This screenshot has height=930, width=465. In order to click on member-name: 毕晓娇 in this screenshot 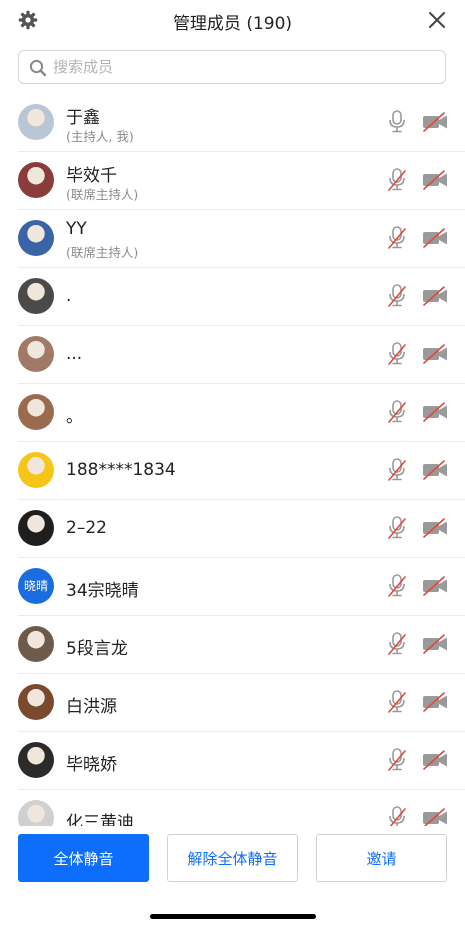, I will do `click(91, 765)`.